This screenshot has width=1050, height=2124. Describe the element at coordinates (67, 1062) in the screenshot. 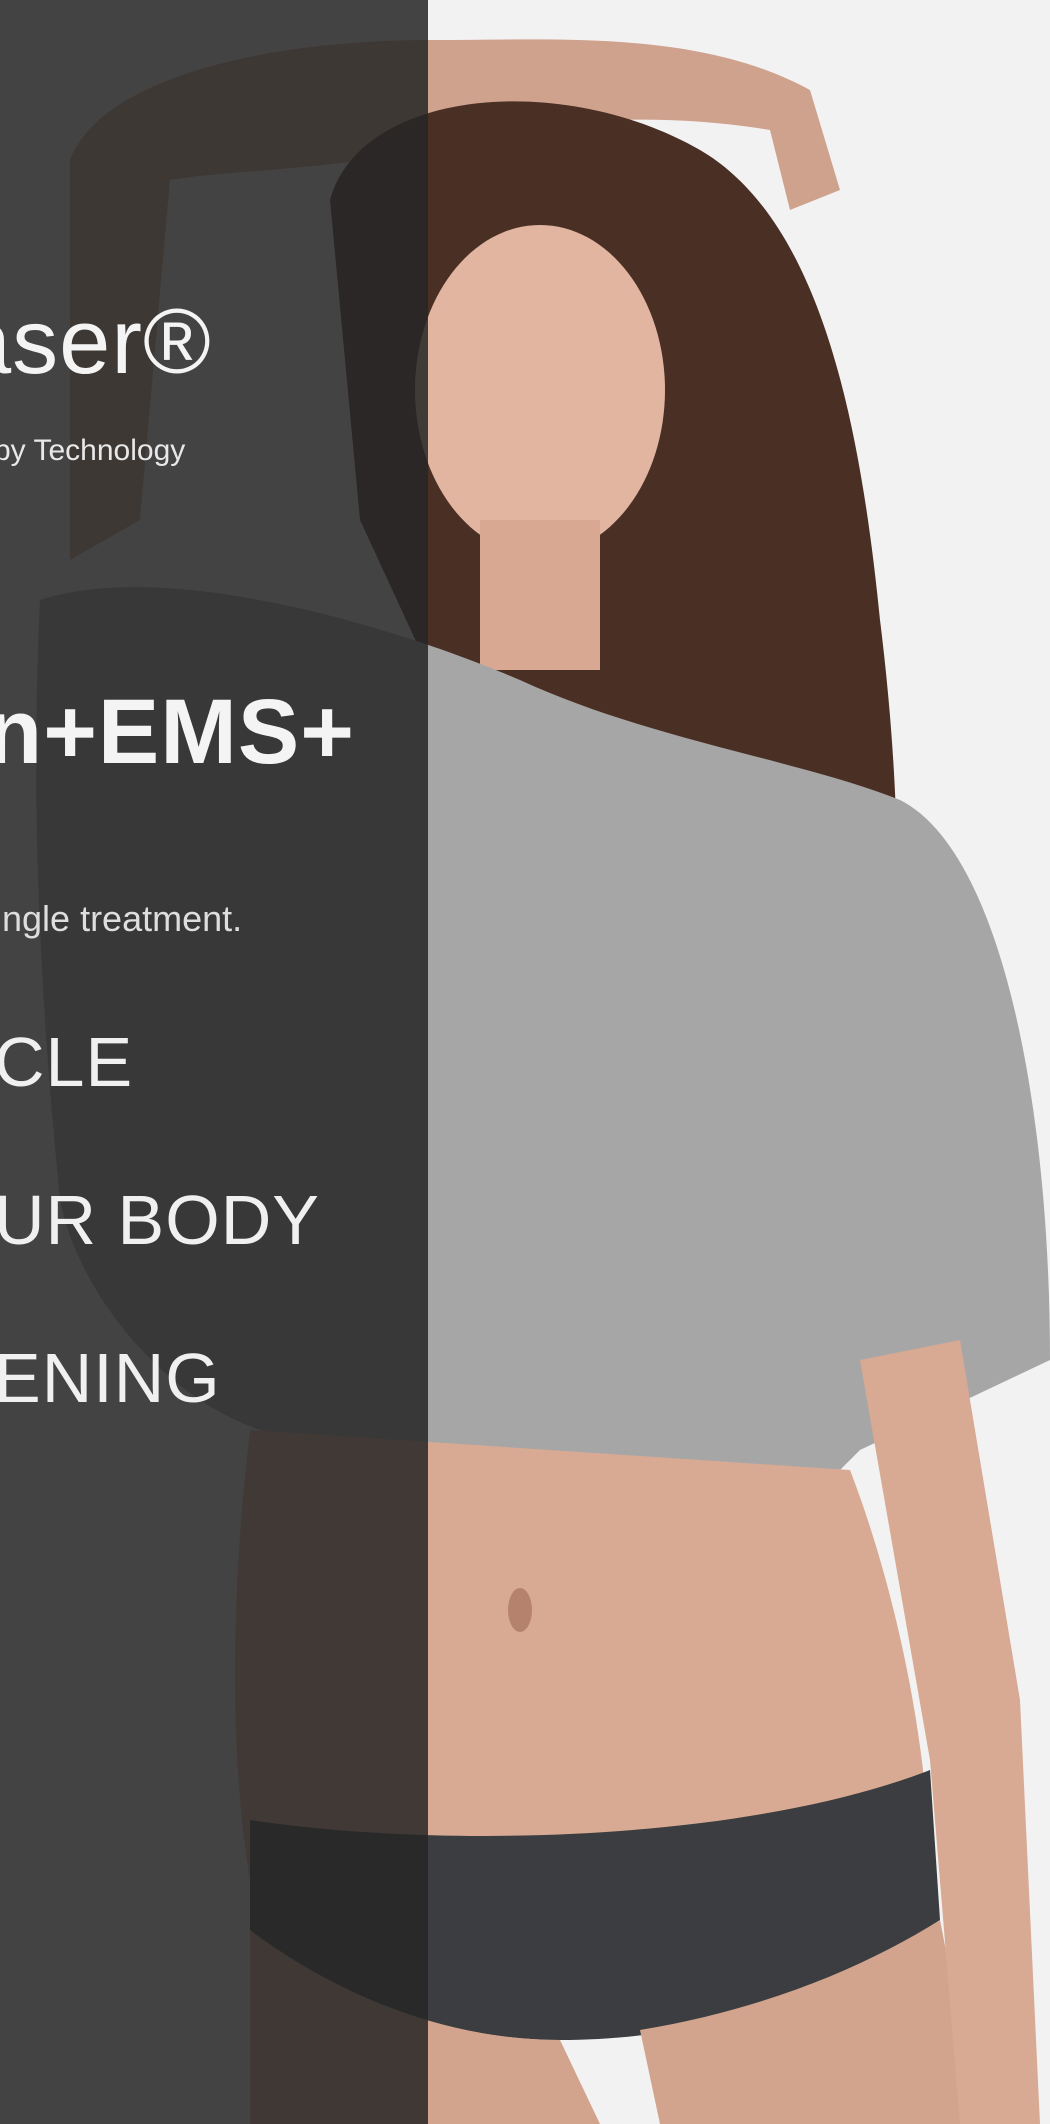

I see `feature-item: CLE` at that location.